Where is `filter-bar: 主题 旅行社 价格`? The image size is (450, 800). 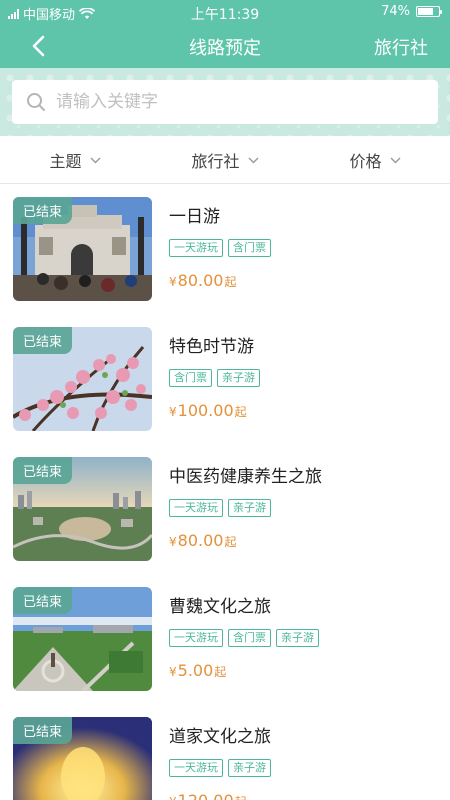 filter-bar: 主题 旅行社 价格 is located at coordinates (225, 160).